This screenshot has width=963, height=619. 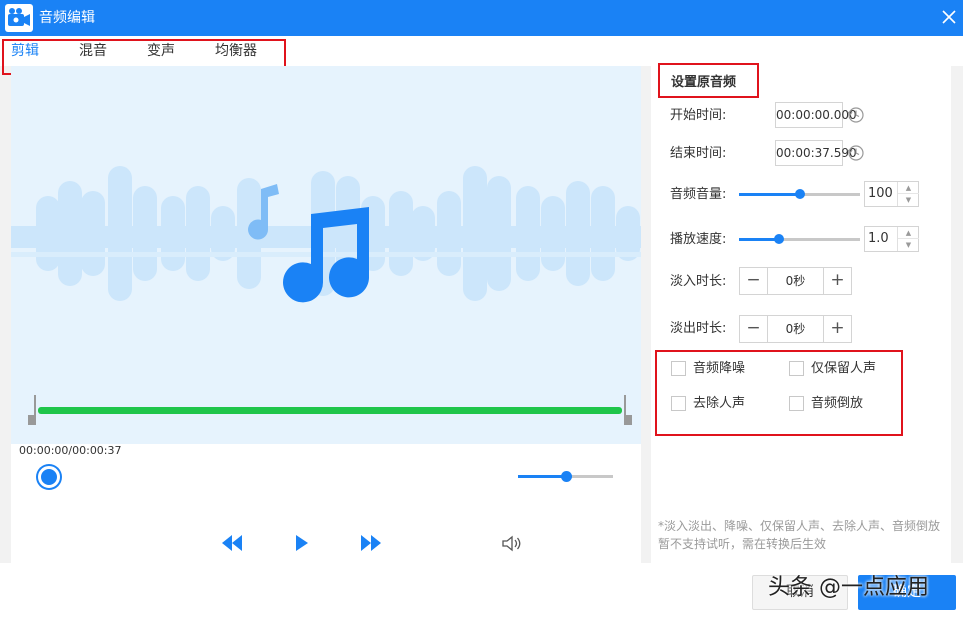 I want to click on speed-slider-knob, so click(x=778, y=239).